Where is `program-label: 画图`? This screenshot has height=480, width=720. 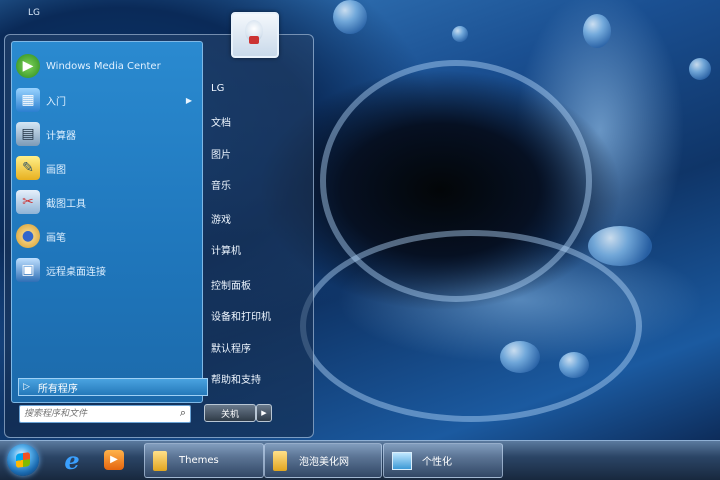 program-label: 画图 is located at coordinates (56, 170).